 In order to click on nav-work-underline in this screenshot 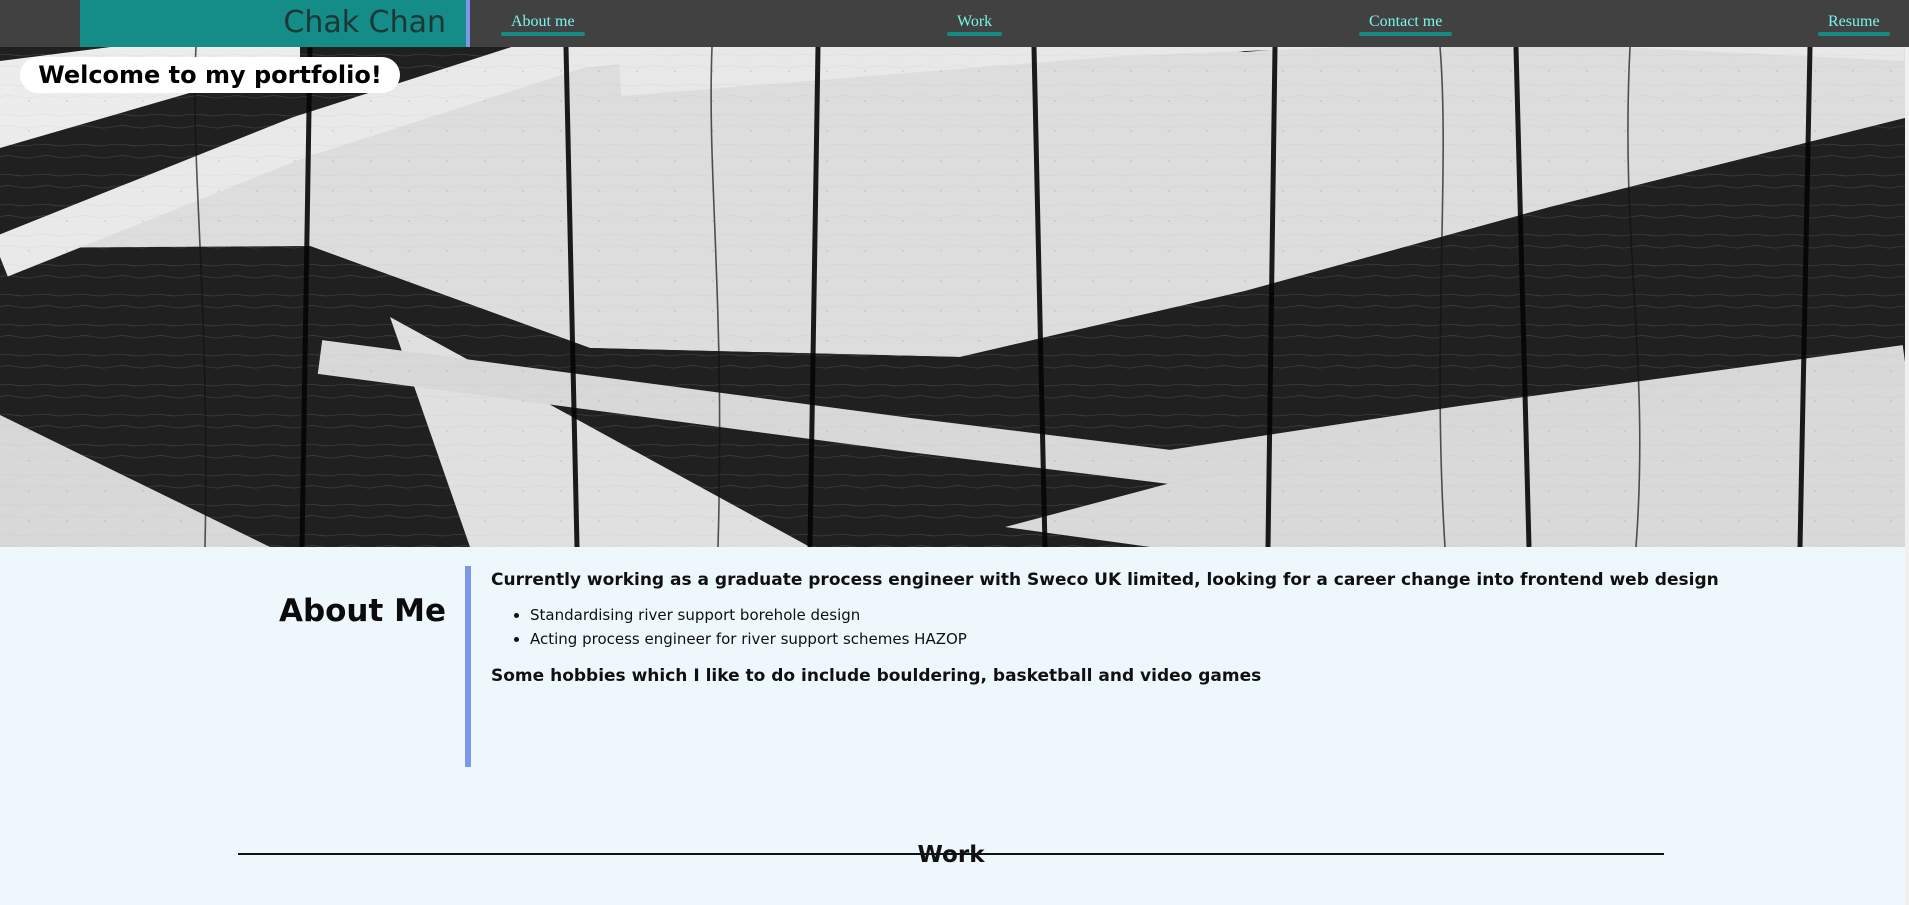, I will do `click(975, 34)`.